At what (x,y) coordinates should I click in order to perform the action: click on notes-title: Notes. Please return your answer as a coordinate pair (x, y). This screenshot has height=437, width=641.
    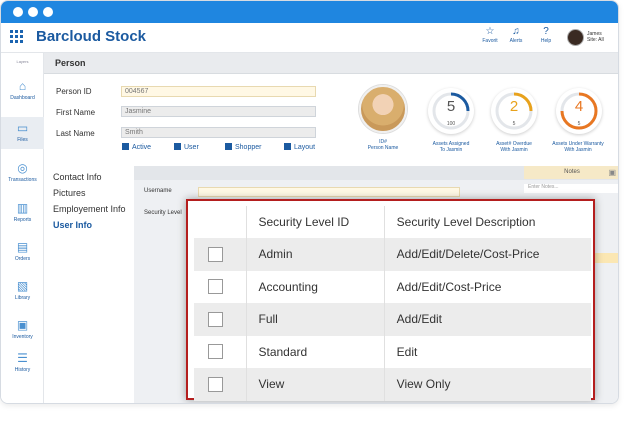
    Looking at the image, I should click on (572, 172).